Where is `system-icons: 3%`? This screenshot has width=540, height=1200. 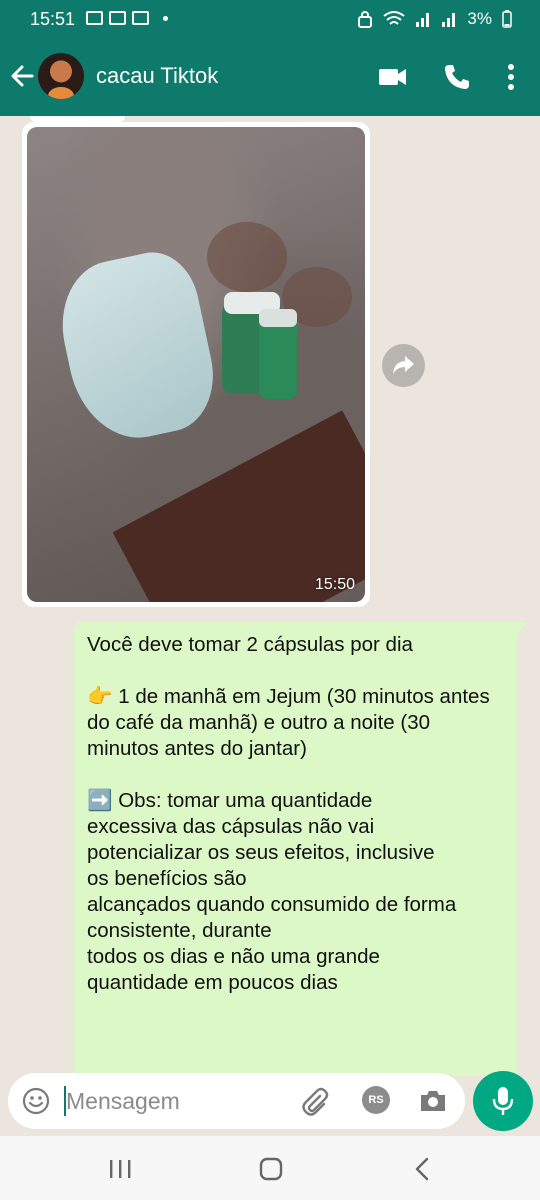 system-icons: 3% is located at coordinates (434, 19).